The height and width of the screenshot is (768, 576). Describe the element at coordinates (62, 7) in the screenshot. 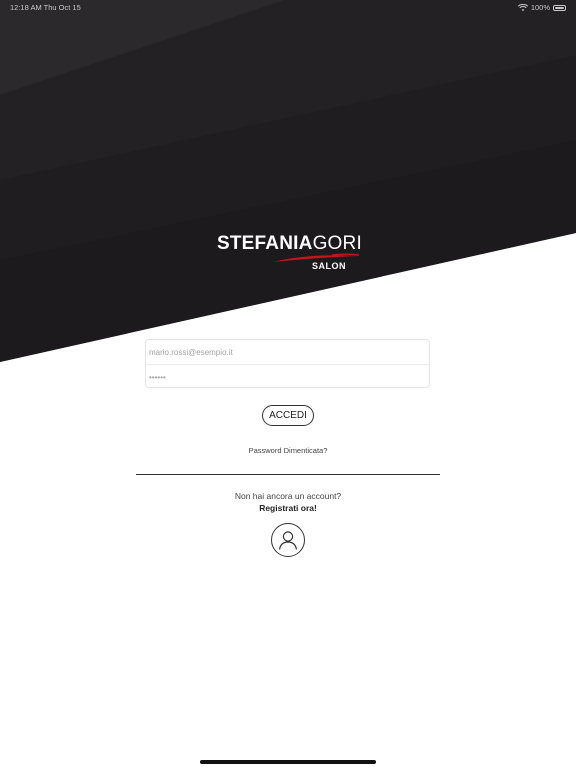

I see `status-date: Thu Oct 15` at that location.